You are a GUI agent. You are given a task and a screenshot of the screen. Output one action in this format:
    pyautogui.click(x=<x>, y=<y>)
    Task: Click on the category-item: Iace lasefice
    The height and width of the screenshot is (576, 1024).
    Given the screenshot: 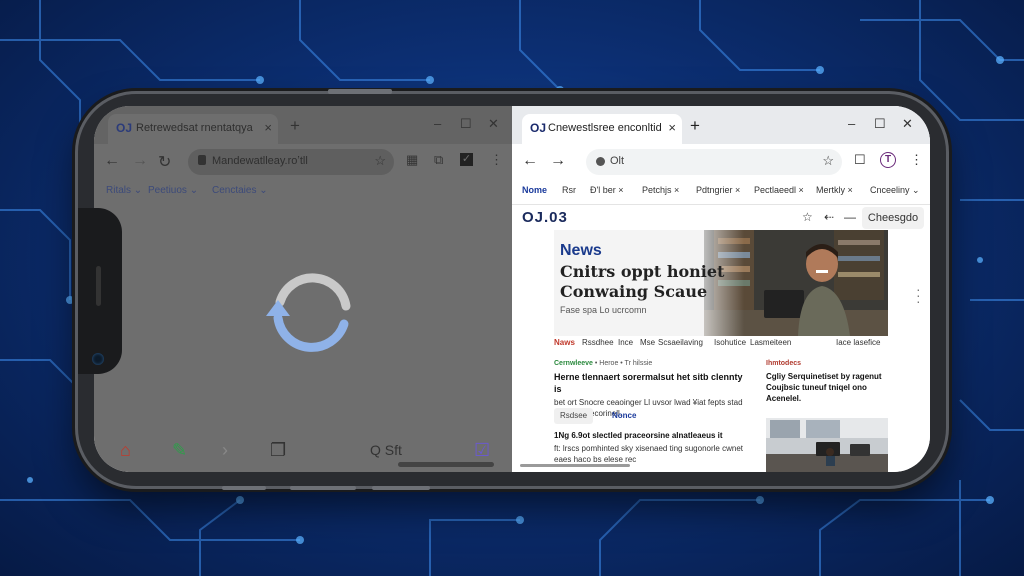 What is the action you would take?
    pyautogui.click(x=858, y=342)
    